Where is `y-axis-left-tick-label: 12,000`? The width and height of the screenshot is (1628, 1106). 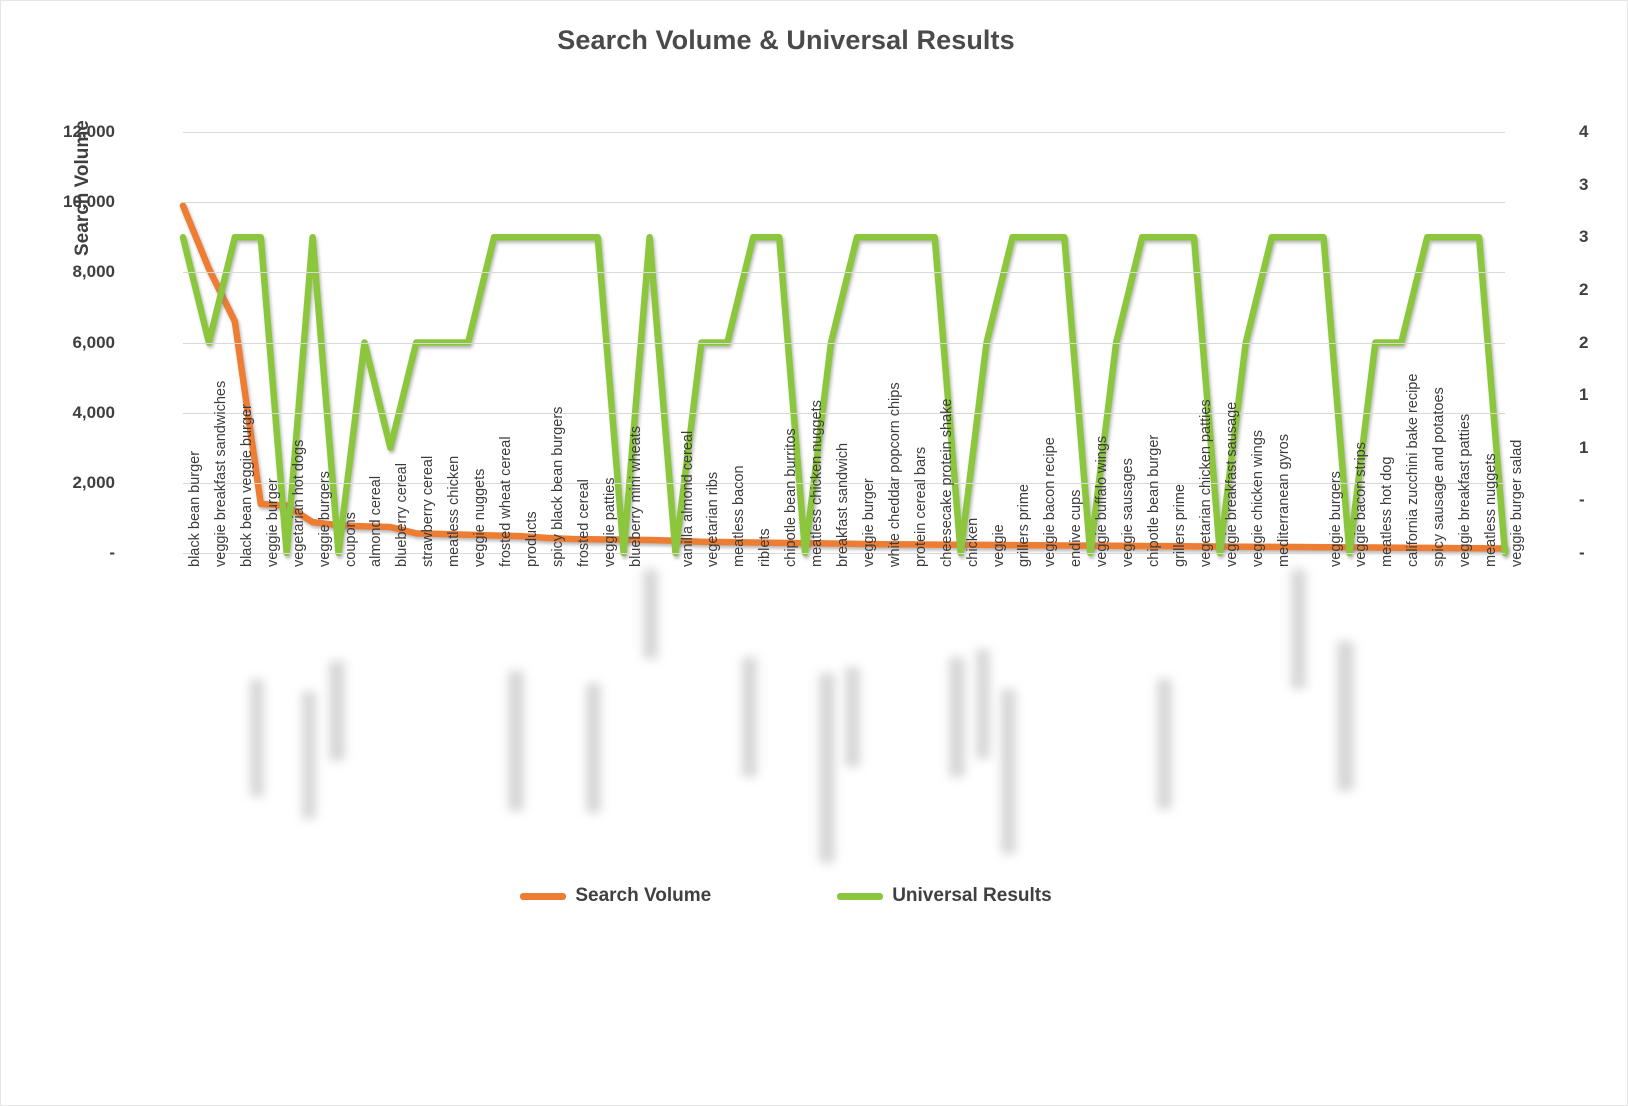 y-axis-left-tick-label: 12,000 is located at coordinates (89, 131).